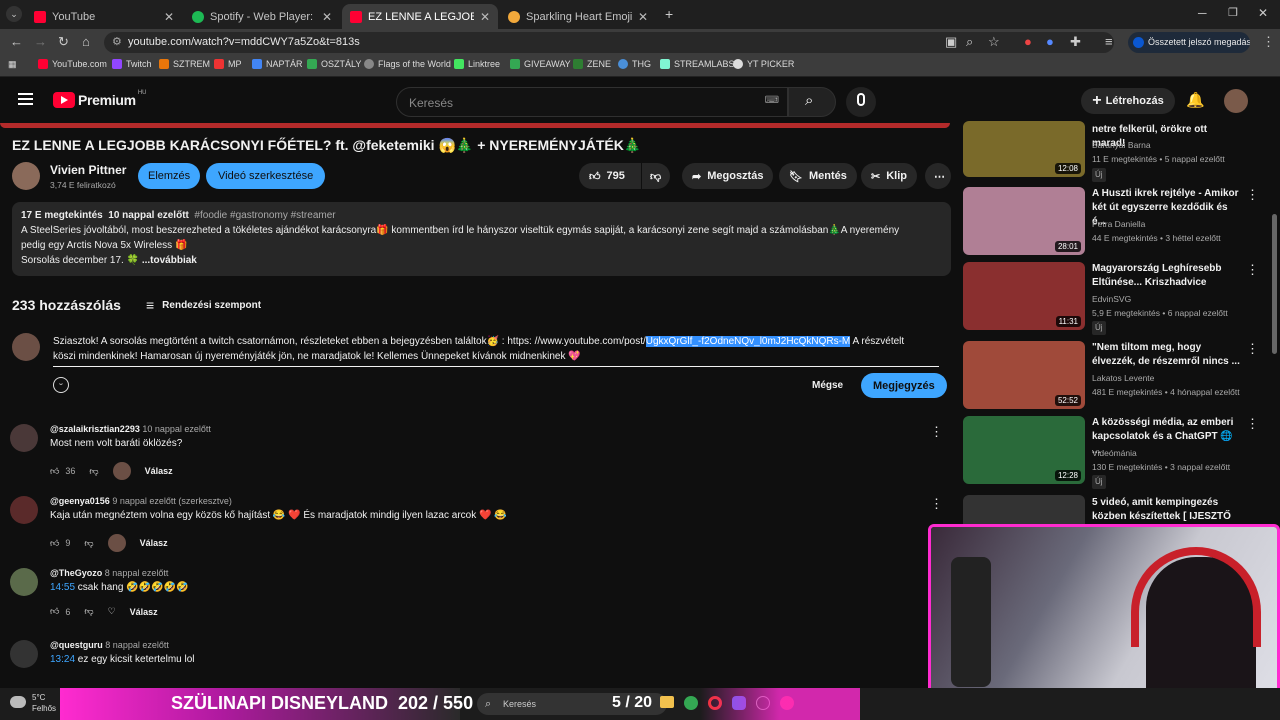 The image size is (1280, 720). Describe the element at coordinates (669, 14) in the screenshot. I see `new-tab-icon: +` at that location.